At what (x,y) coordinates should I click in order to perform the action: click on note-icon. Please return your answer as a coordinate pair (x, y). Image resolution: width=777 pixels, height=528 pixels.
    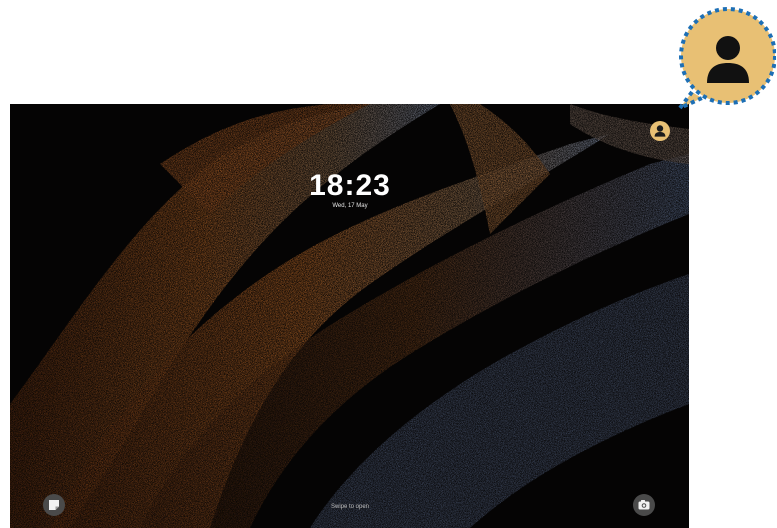
    Looking at the image, I should click on (54, 505).